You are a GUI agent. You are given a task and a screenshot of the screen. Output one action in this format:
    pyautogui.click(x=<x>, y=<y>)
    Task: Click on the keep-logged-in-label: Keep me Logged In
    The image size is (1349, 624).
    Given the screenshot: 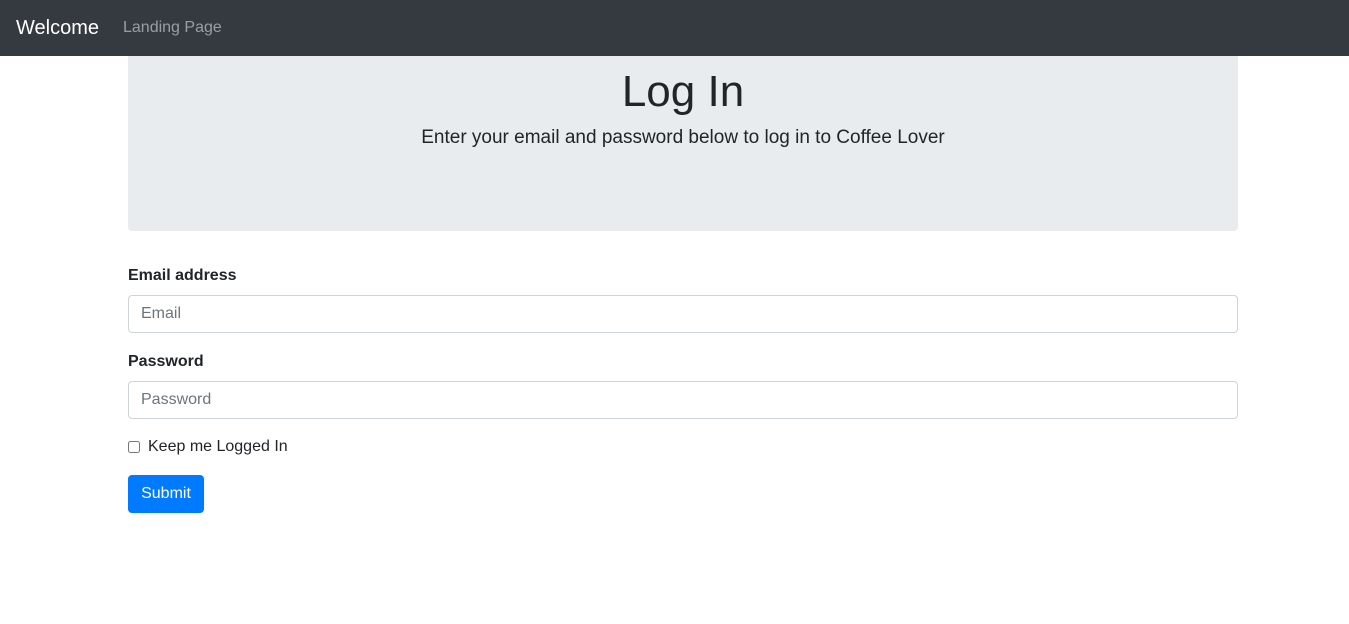 What is the action you would take?
    pyautogui.click(x=218, y=447)
    